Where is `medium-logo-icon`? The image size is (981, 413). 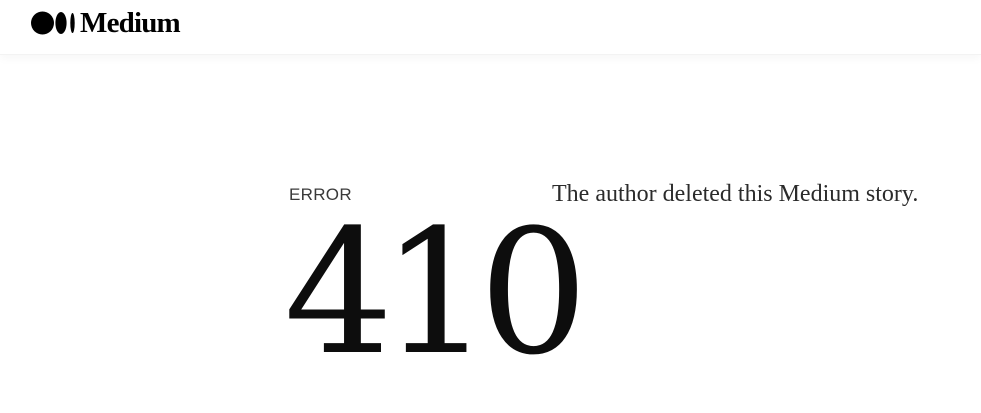
medium-logo-icon is located at coordinates (53, 23).